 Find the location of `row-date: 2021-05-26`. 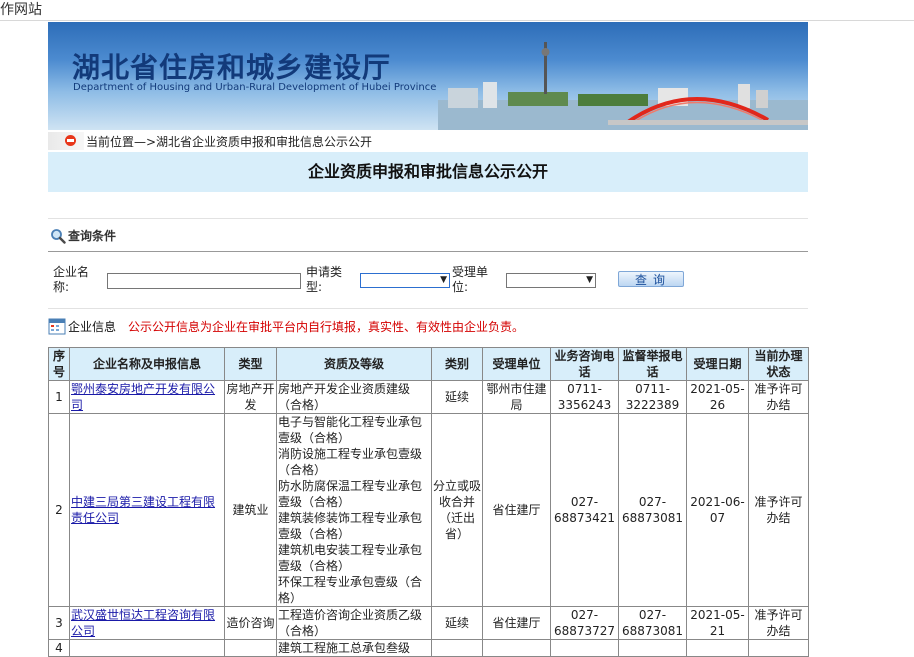

row-date: 2021-05-26 is located at coordinates (717, 397).